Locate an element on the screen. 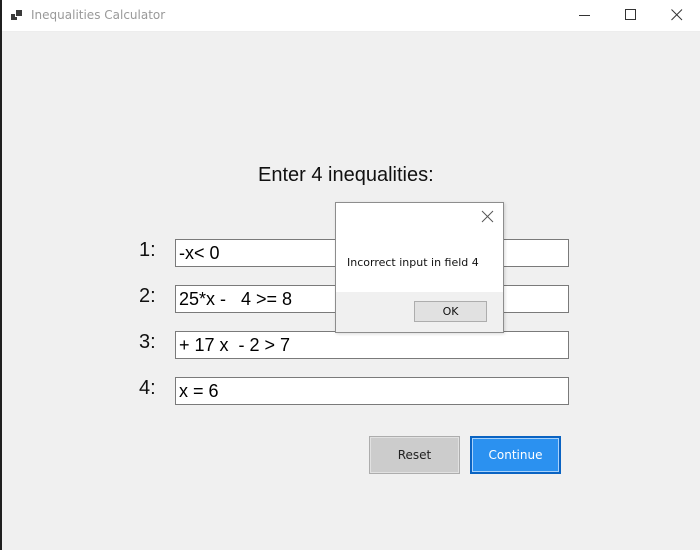  row-label-2: 2: is located at coordinates (147, 296).